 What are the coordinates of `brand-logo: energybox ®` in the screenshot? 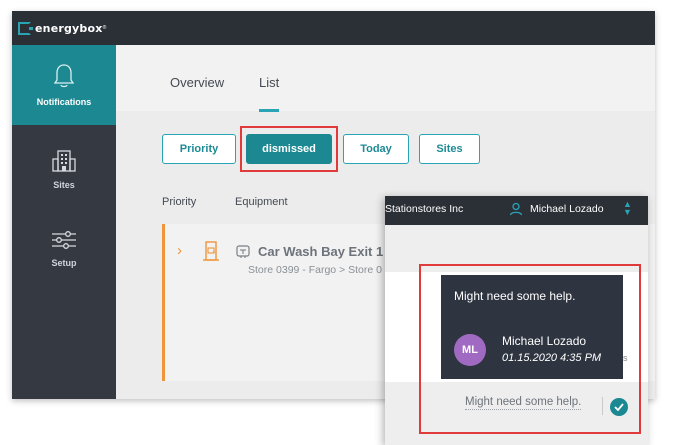 It's located at (67, 28).